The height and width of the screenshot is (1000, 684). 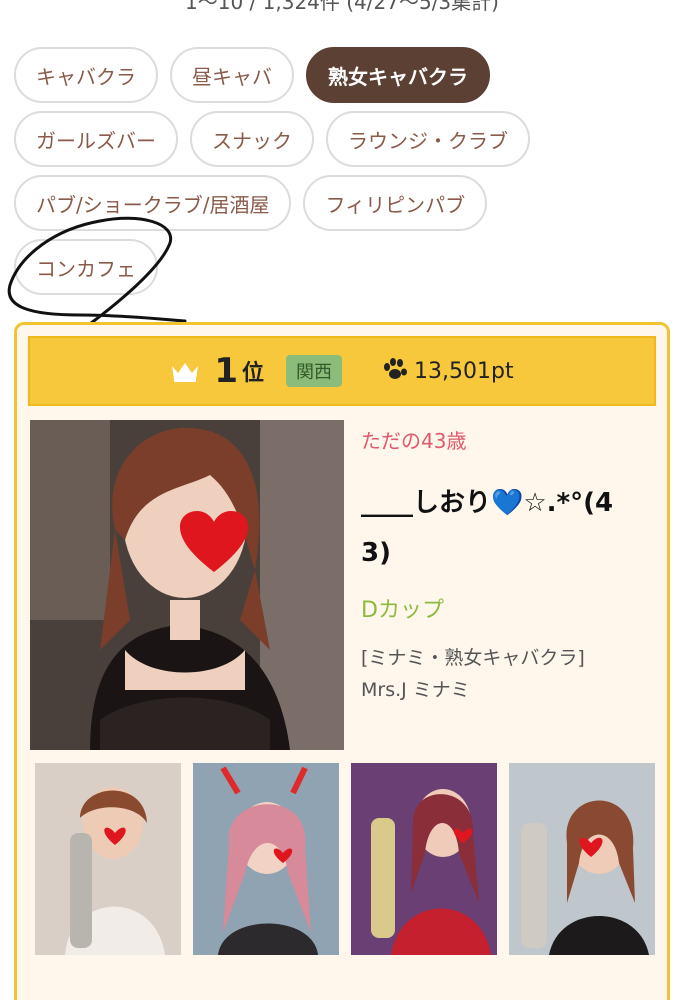 I want to click on paw-icon, so click(x=396, y=368).